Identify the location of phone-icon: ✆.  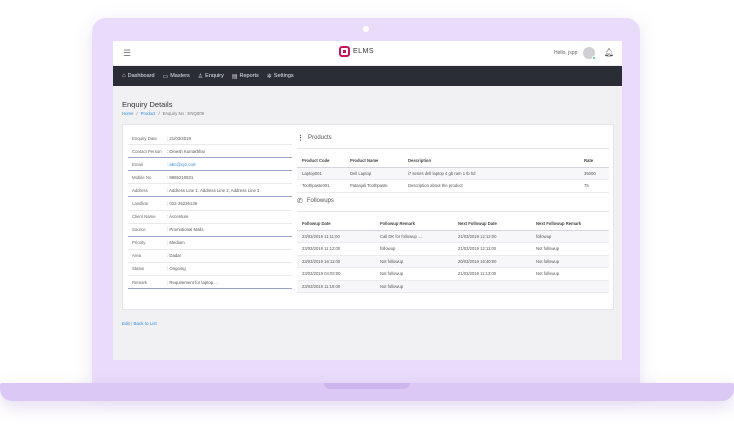
(300, 201).